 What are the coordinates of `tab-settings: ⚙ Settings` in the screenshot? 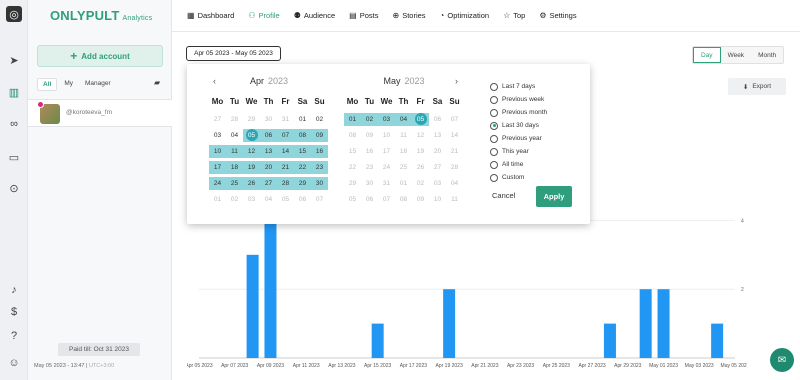 It's located at (557, 16).